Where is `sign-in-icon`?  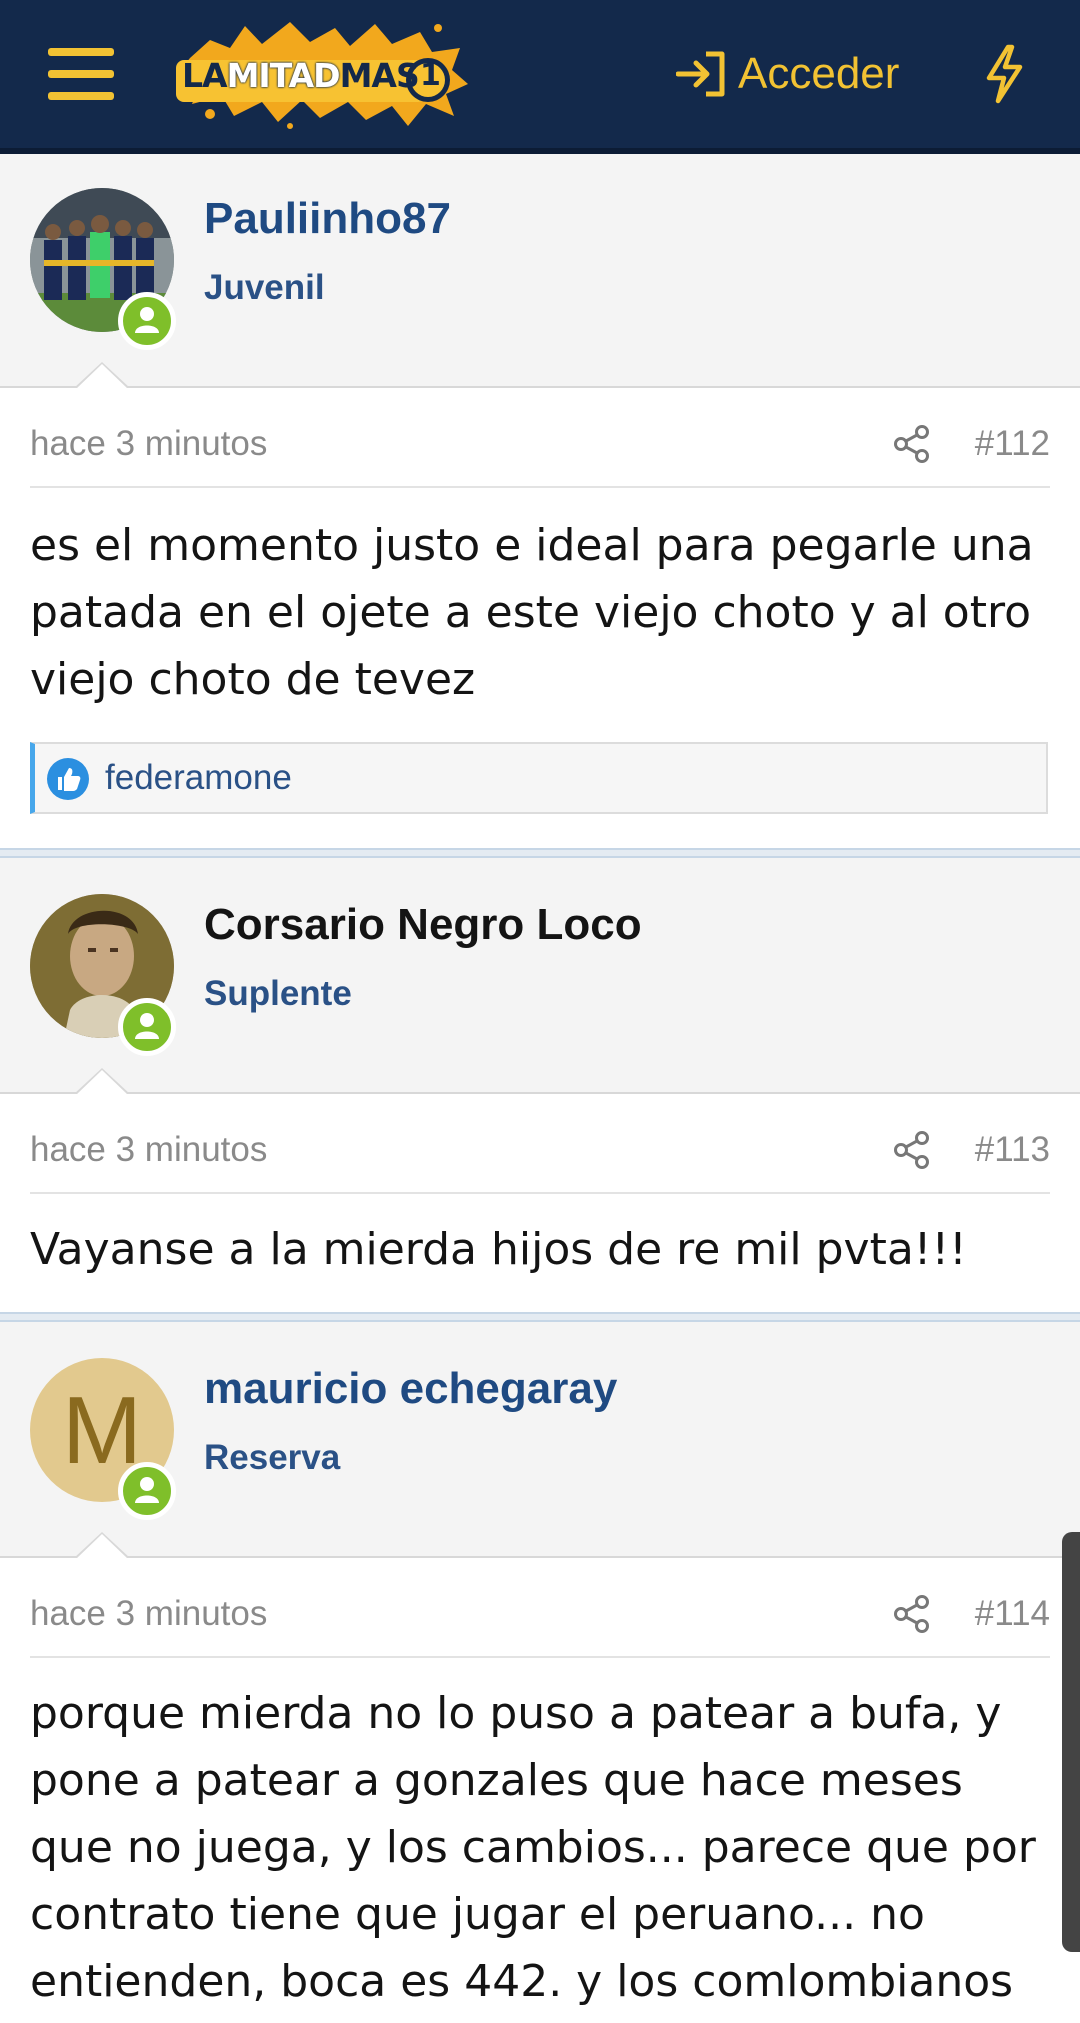 sign-in-icon is located at coordinates (700, 74).